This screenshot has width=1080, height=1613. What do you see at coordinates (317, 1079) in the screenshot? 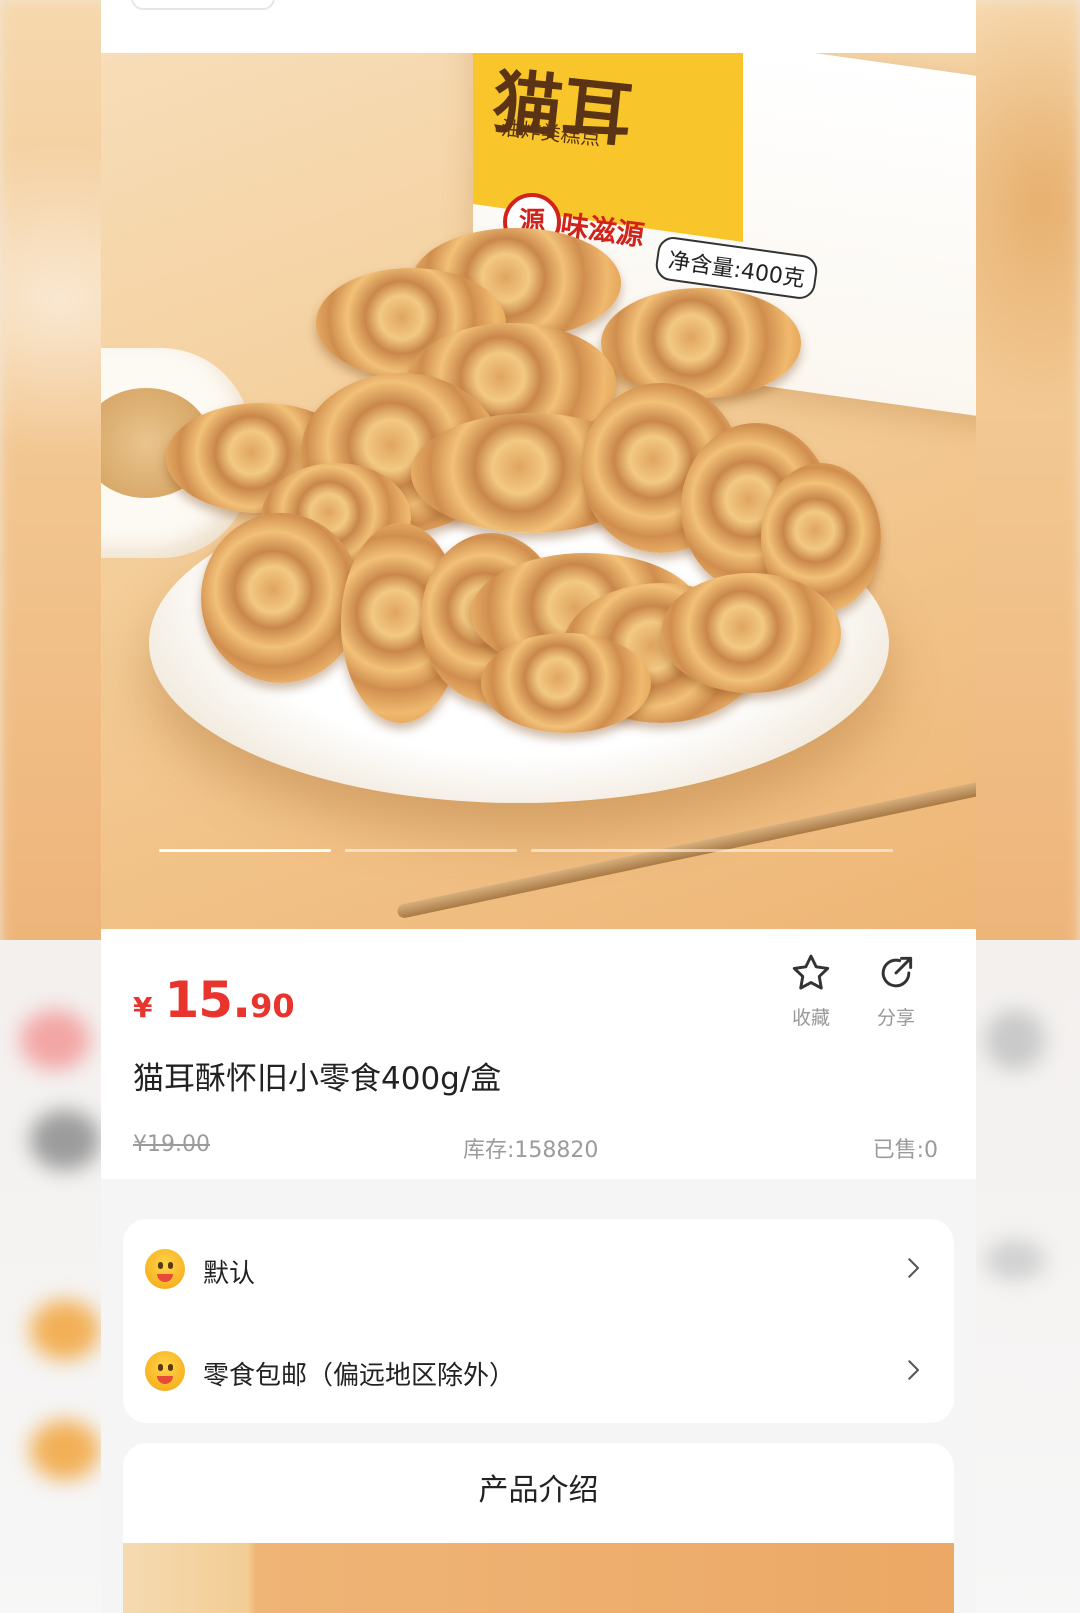
I see `product-title: 猫耳酥怀旧小零食400g/盒` at bounding box center [317, 1079].